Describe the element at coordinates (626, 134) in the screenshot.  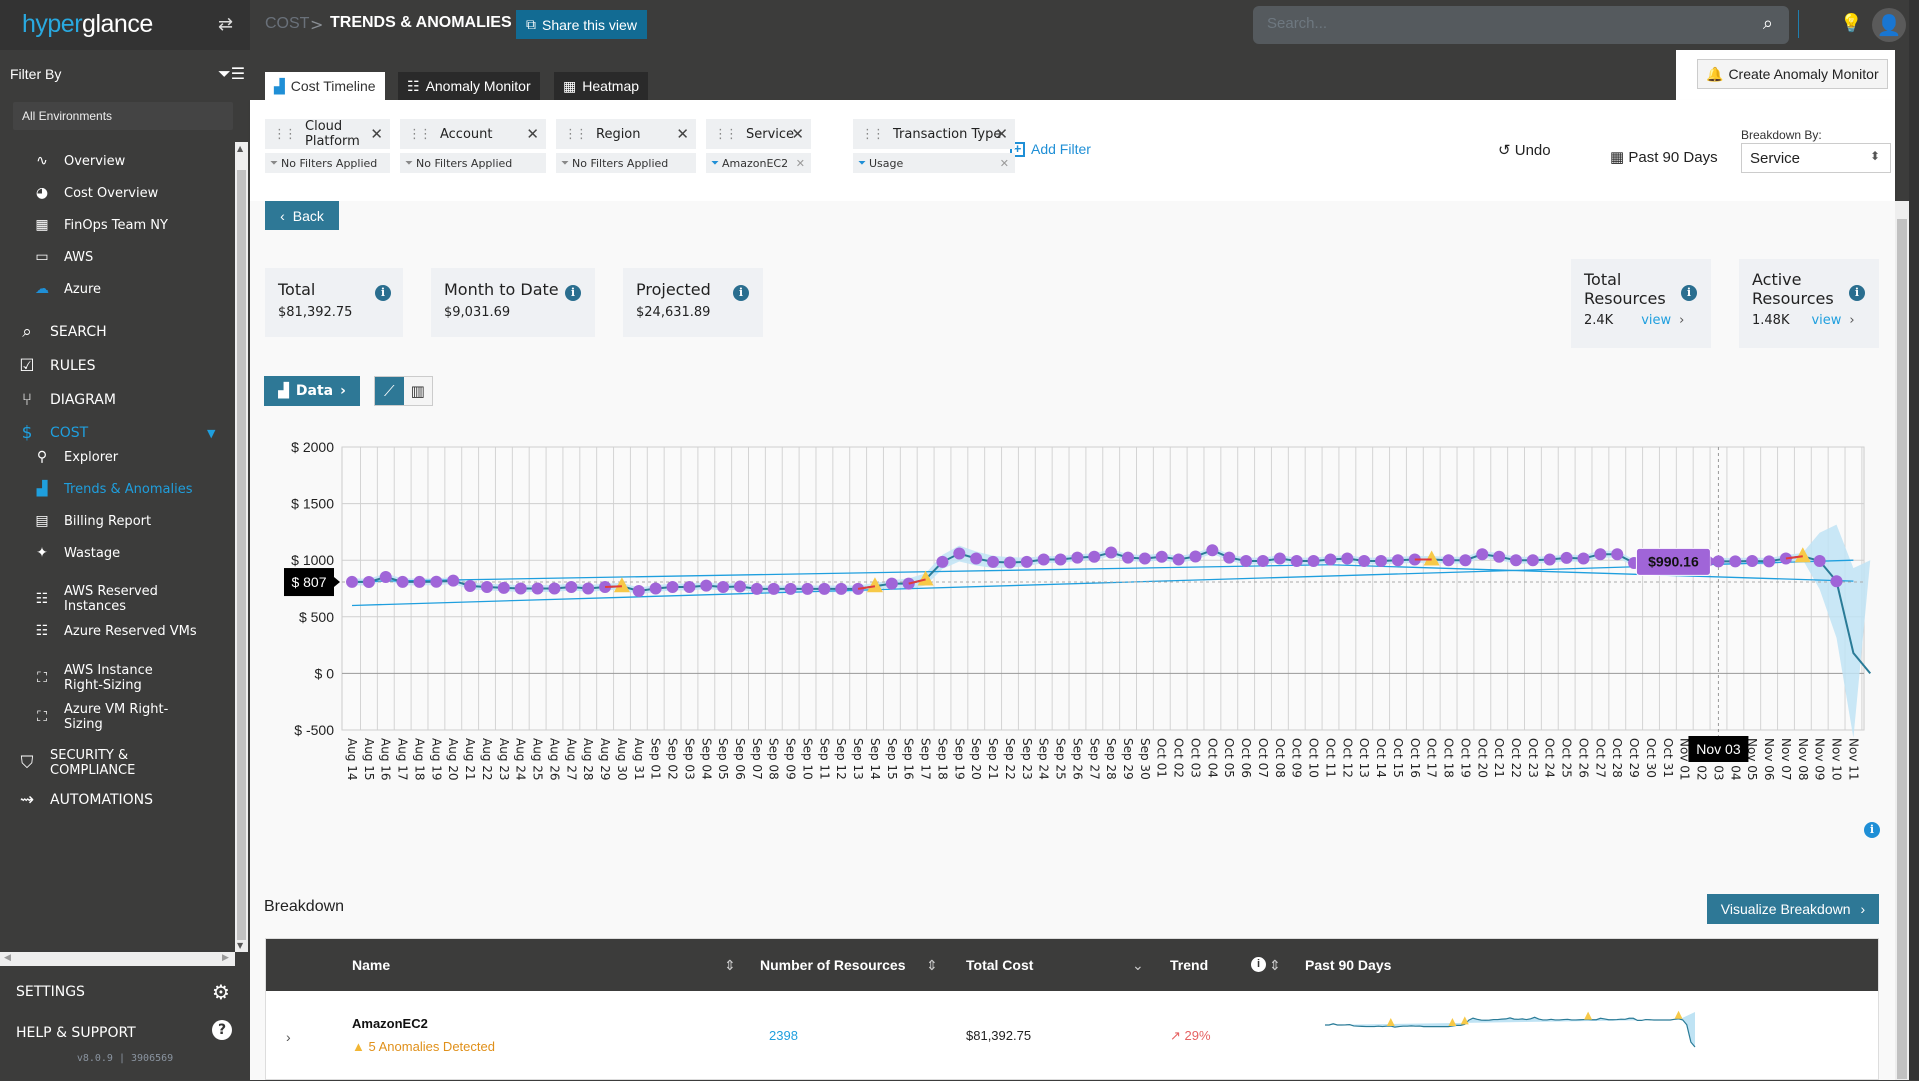
I see `filter-chip-region: ⋮⋮ Region ✕` at that location.